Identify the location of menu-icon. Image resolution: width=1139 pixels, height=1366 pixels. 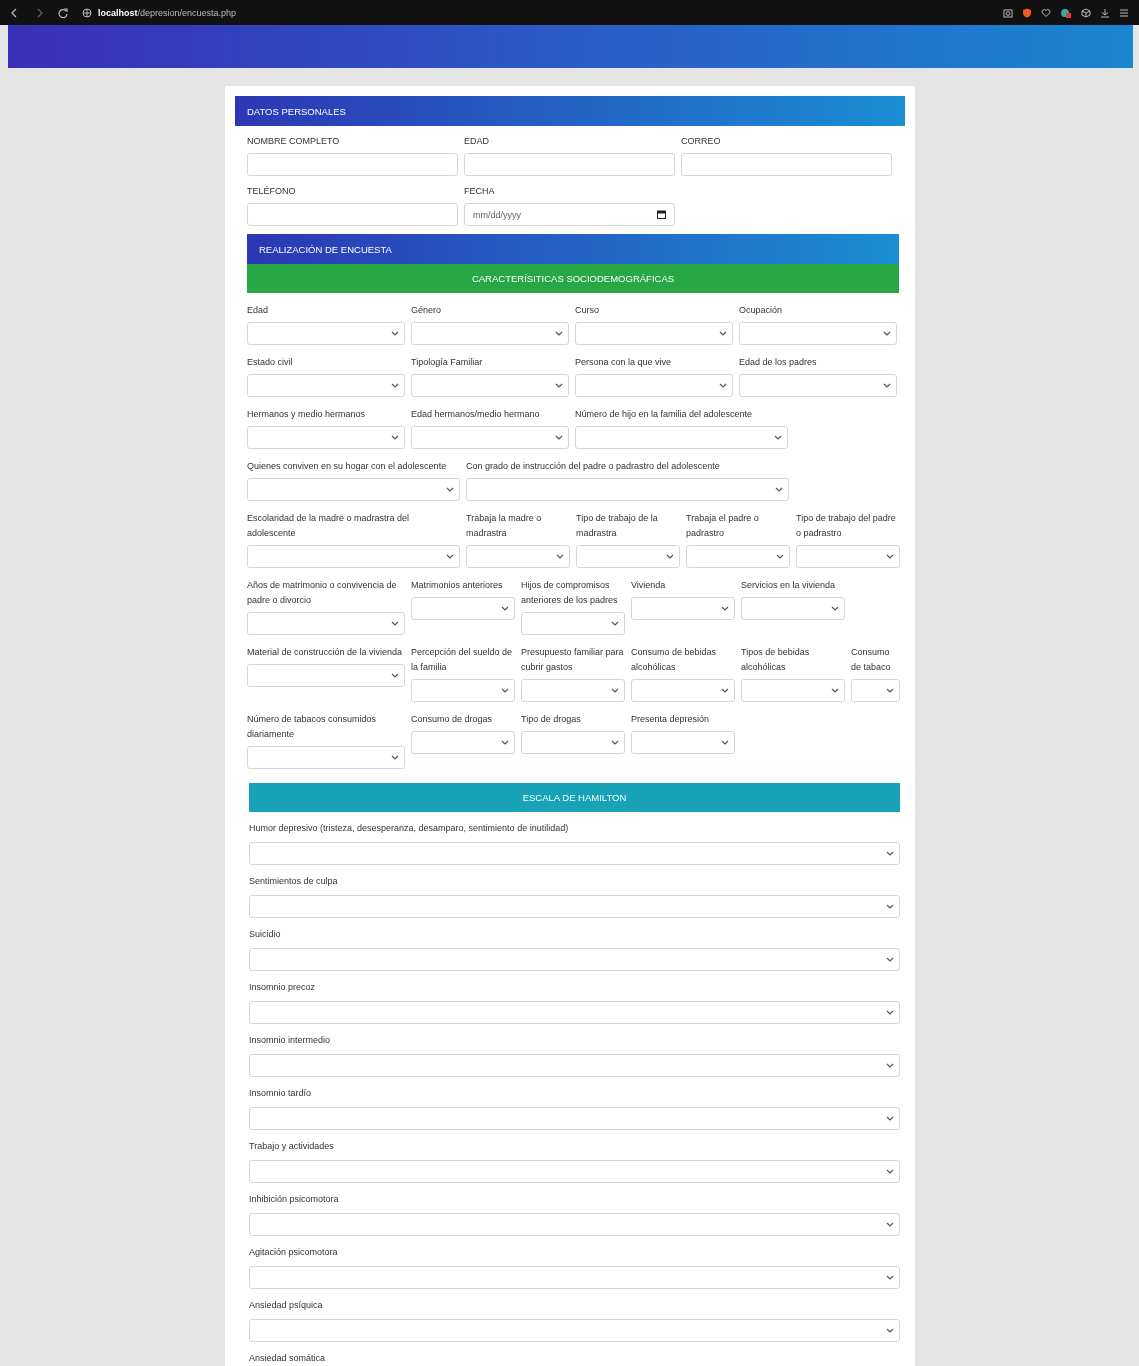
(1124, 12).